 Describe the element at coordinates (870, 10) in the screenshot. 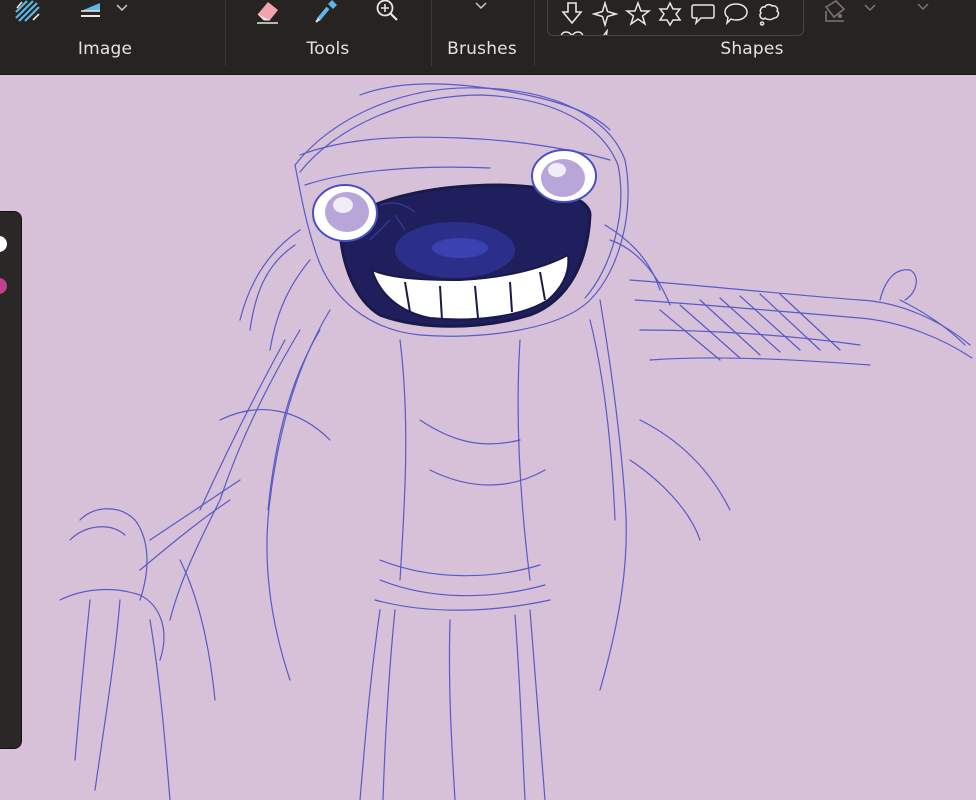

I see `fill-dropdown-chevron-icon` at that location.